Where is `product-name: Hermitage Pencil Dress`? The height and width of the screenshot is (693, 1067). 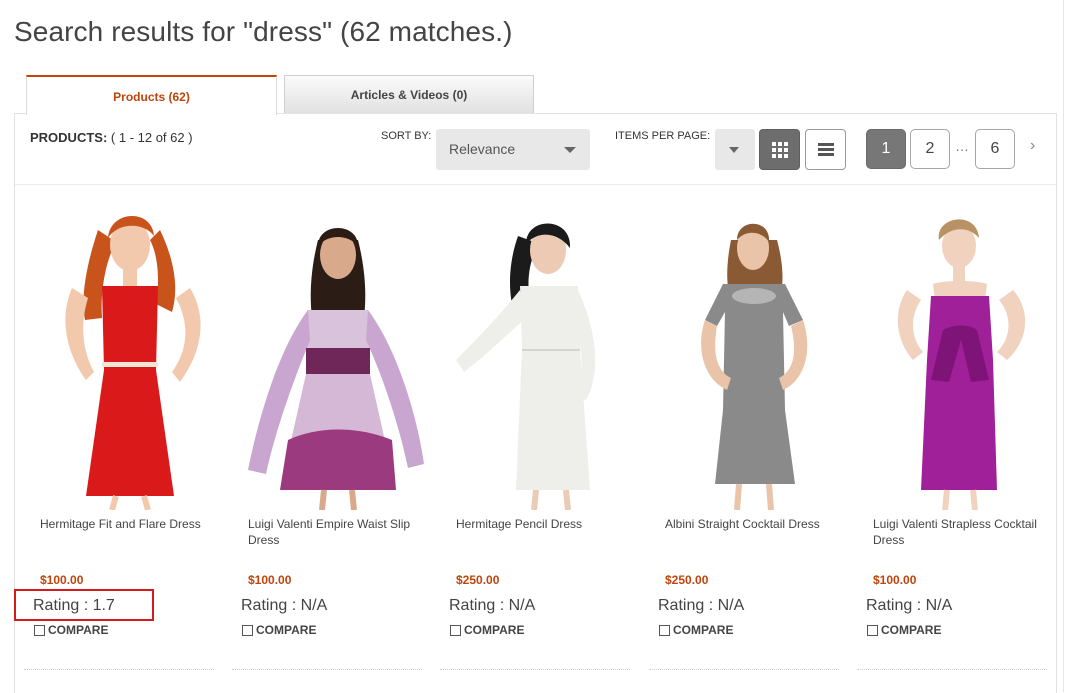 product-name: Hermitage Pencil Dress is located at coordinates (551, 524).